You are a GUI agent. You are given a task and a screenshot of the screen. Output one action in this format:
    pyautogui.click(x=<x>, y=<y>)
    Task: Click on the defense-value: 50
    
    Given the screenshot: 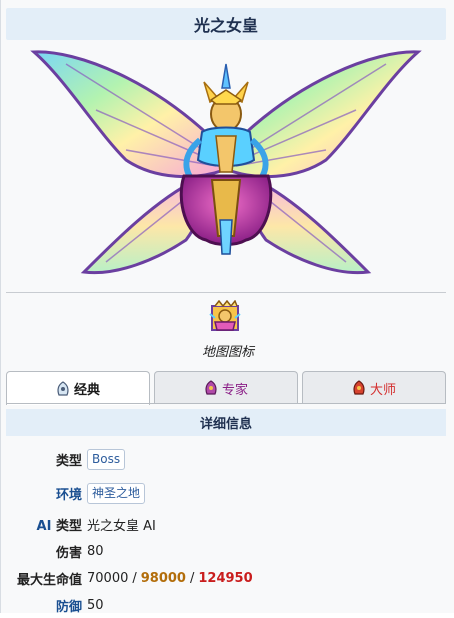 What is the action you would take?
    pyautogui.click(x=95, y=605)
    